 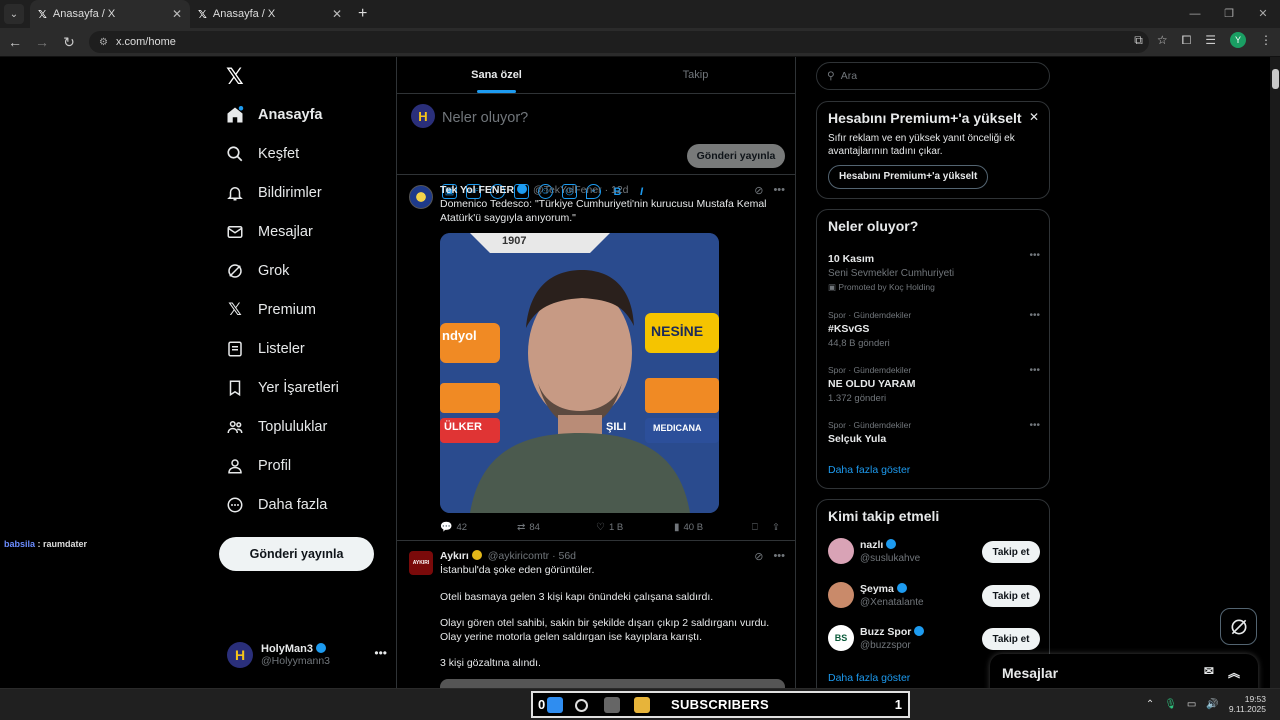 What do you see at coordinates (1266, 40) in the screenshot?
I see `menu-icon: ⋮` at bounding box center [1266, 40].